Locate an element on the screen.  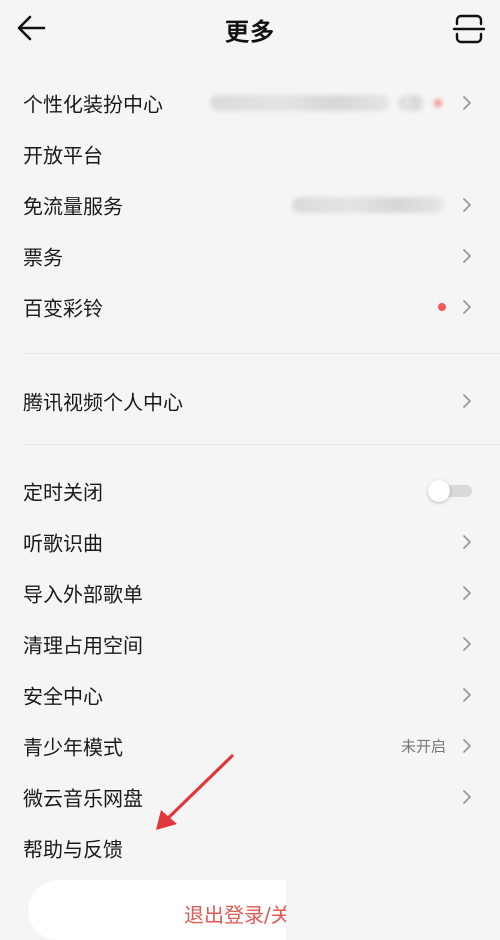
toggle-knob is located at coordinates (439, 490).